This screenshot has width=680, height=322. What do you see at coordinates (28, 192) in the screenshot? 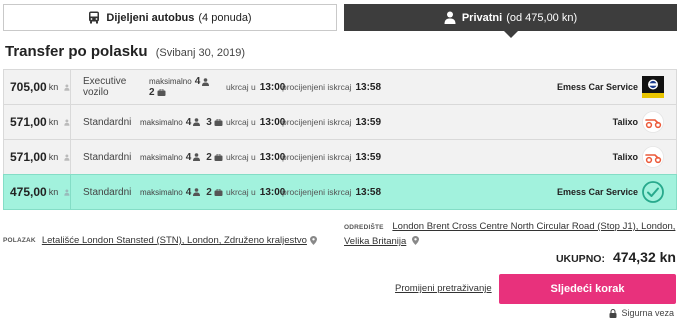
I see `price-value: 475,00` at bounding box center [28, 192].